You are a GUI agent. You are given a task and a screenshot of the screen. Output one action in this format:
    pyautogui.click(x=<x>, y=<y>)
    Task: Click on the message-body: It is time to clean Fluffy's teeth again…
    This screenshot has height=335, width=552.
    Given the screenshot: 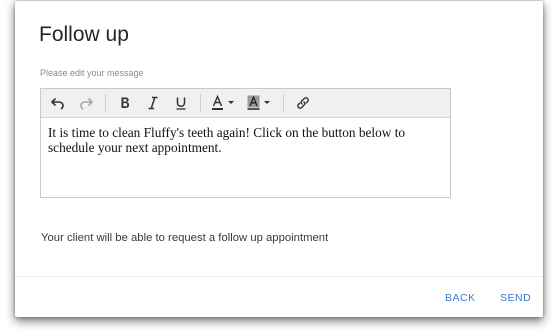 What is the action you would take?
    pyautogui.click(x=245, y=140)
    